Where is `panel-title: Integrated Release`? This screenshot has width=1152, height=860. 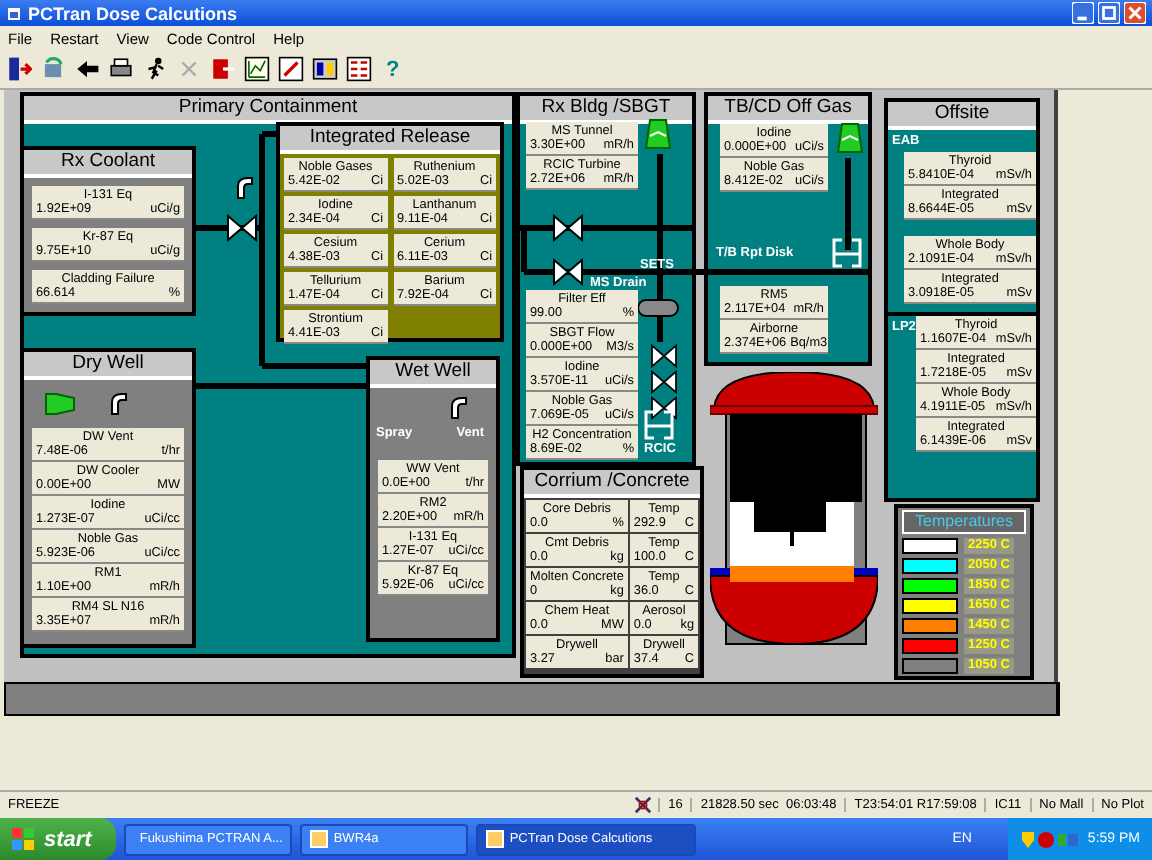
panel-title: Integrated Release is located at coordinates (390, 140).